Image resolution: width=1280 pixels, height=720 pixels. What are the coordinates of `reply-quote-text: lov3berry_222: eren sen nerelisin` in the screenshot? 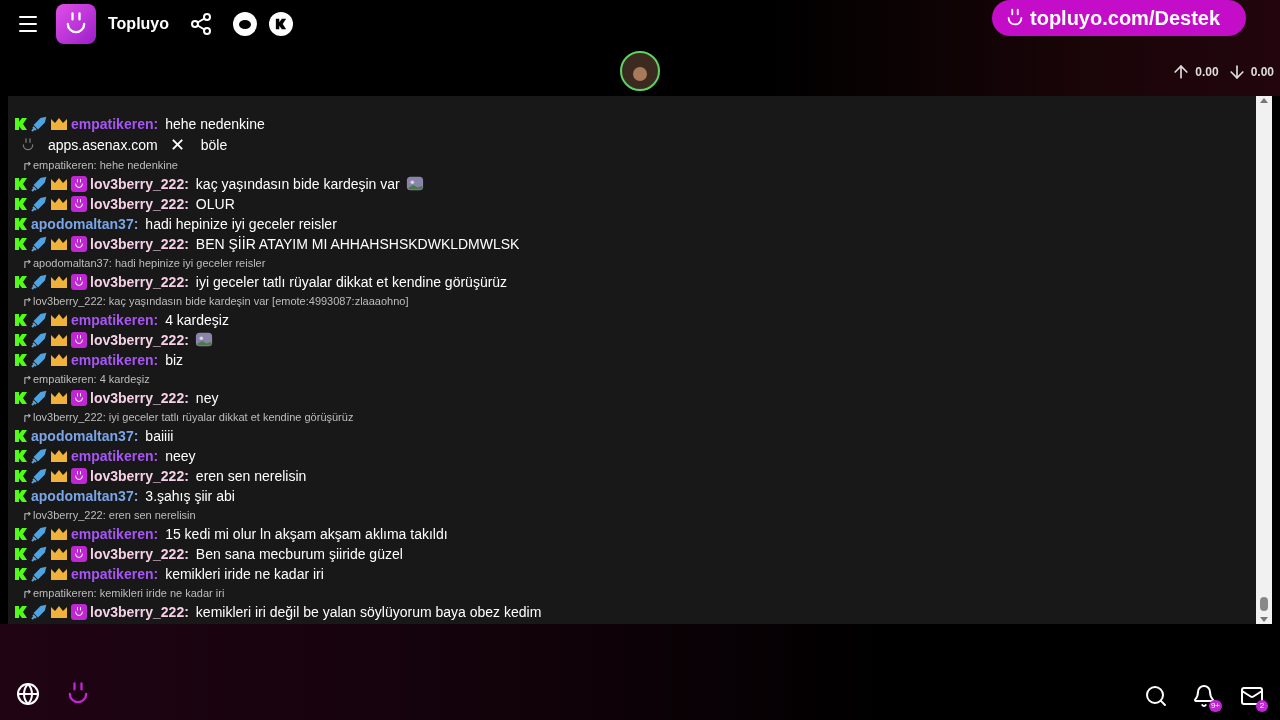 It's located at (114, 515).